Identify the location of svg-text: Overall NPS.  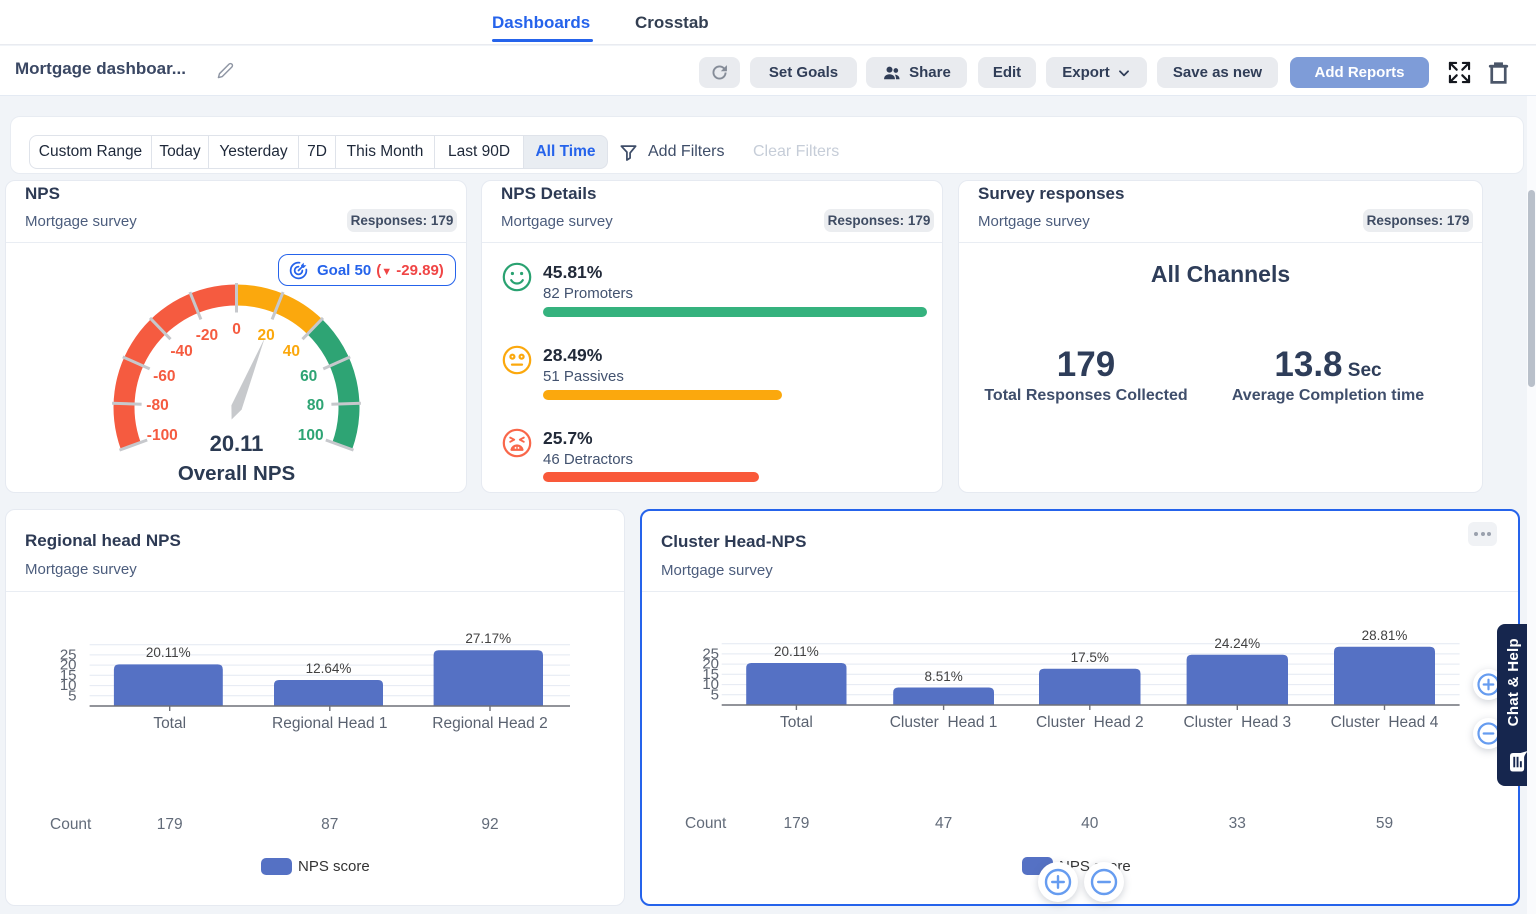
(236, 473).